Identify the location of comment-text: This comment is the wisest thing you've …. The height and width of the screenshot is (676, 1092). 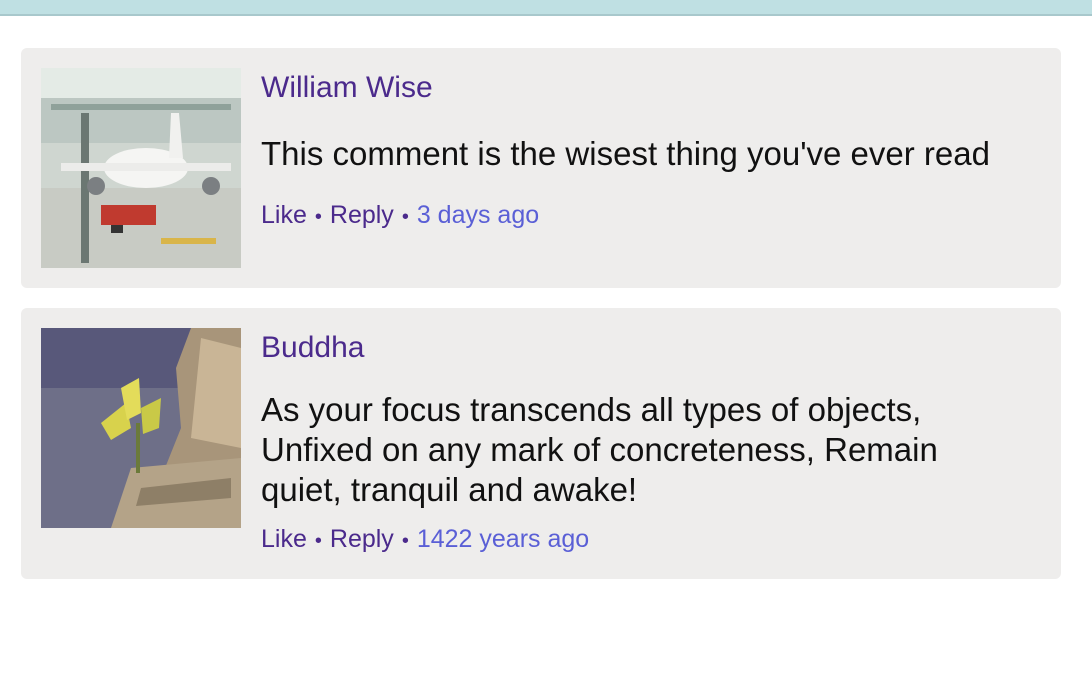
(625, 153).